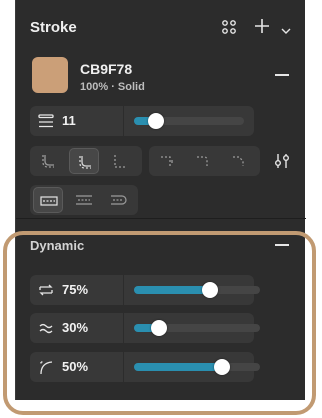 This screenshot has height=418, width=322. I want to click on weight-row: 11, so click(142, 121).